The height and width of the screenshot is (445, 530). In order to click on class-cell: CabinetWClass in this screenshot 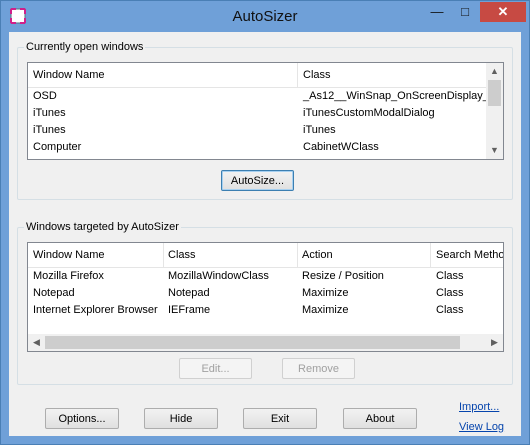, I will do `click(341, 147)`.